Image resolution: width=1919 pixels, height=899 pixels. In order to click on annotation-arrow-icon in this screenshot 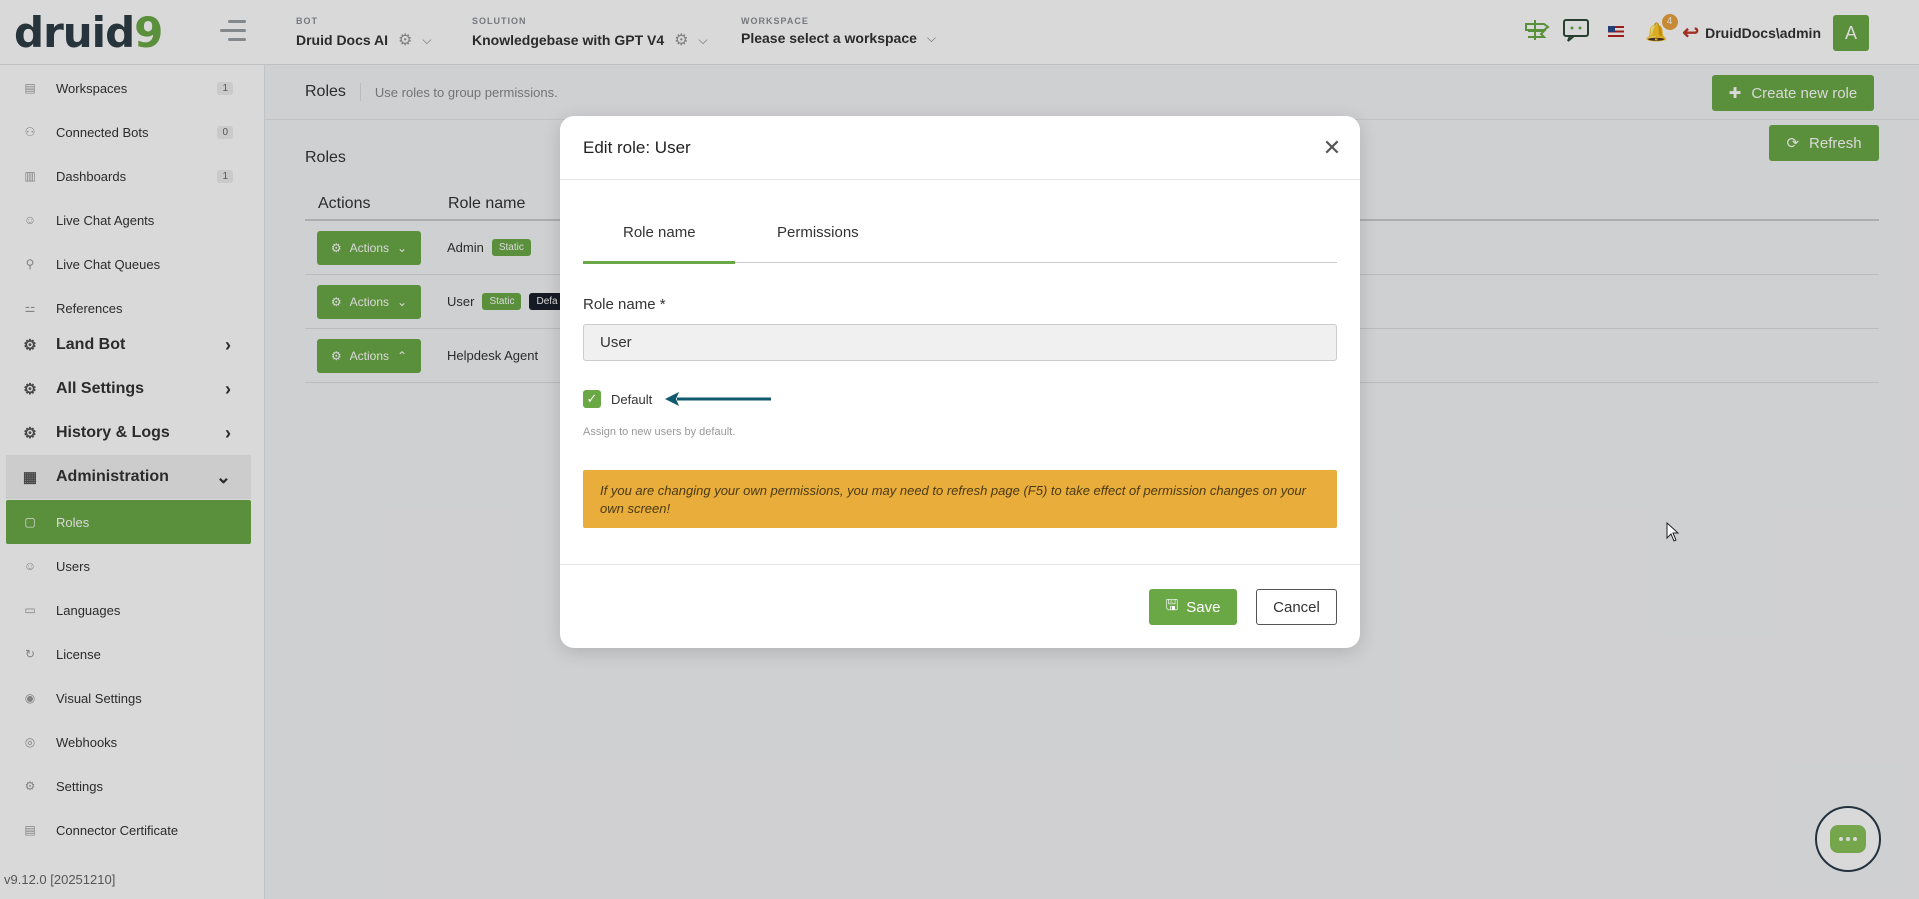, I will do `click(718, 399)`.